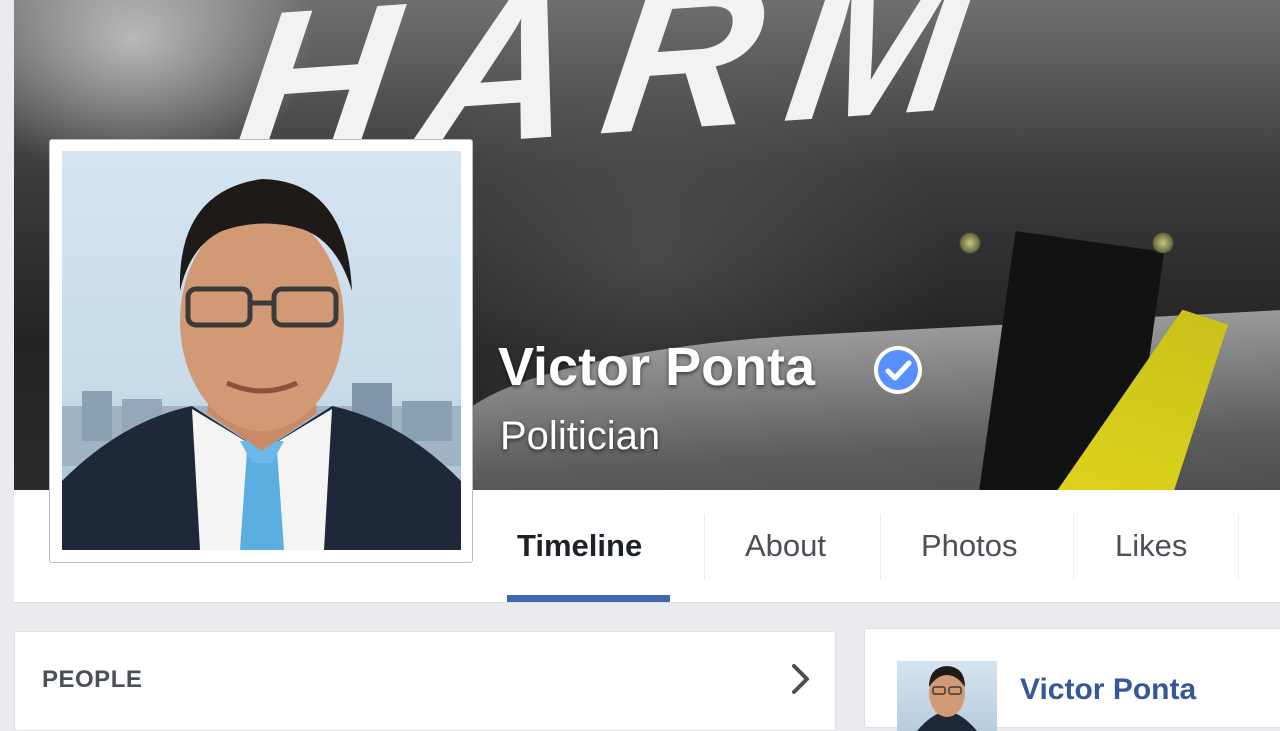 This screenshot has height=731, width=1280. I want to click on avatar-portrait, so click(947, 698).